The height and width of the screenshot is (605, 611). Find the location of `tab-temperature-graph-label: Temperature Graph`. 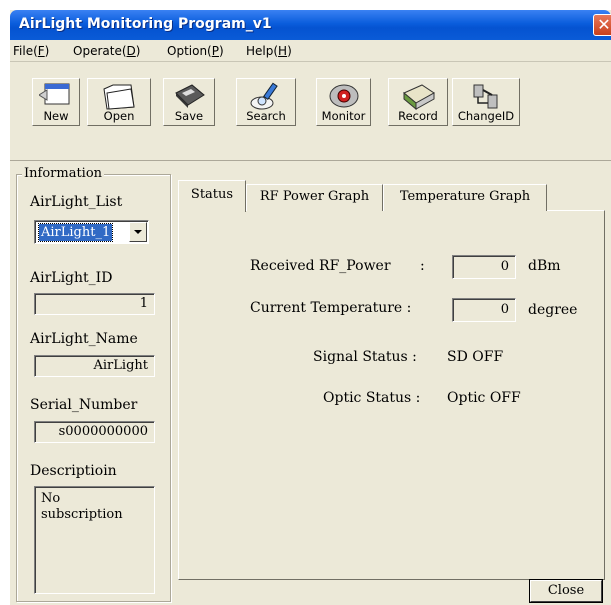

tab-temperature-graph-label: Temperature Graph is located at coordinates (465, 196).